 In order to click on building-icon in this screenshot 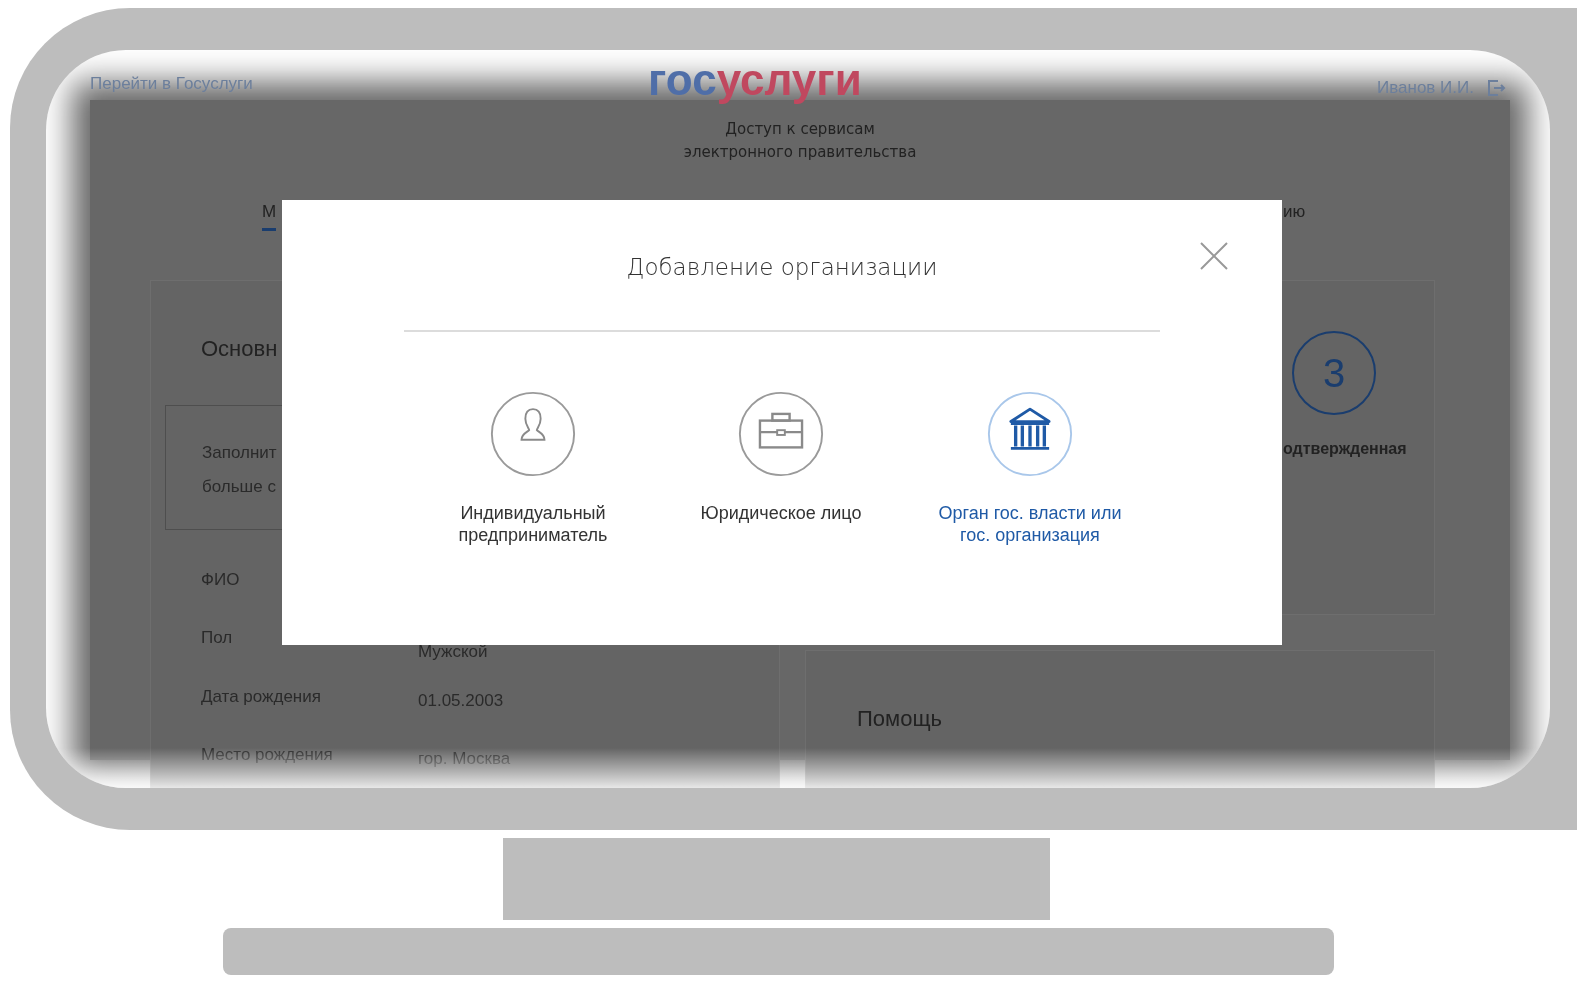, I will do `click(1030, 434)`.